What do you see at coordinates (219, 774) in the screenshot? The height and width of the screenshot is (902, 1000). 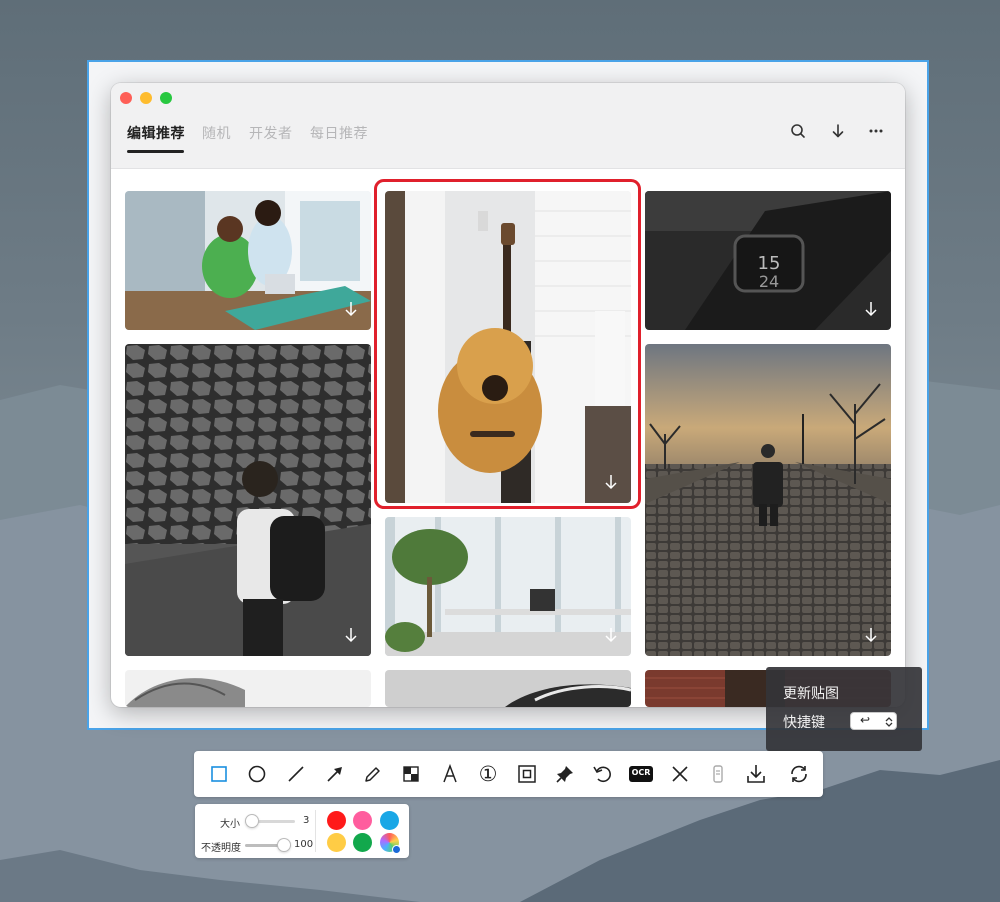 I see `rectangle-tool-icon` at bounding box center [219, 774].